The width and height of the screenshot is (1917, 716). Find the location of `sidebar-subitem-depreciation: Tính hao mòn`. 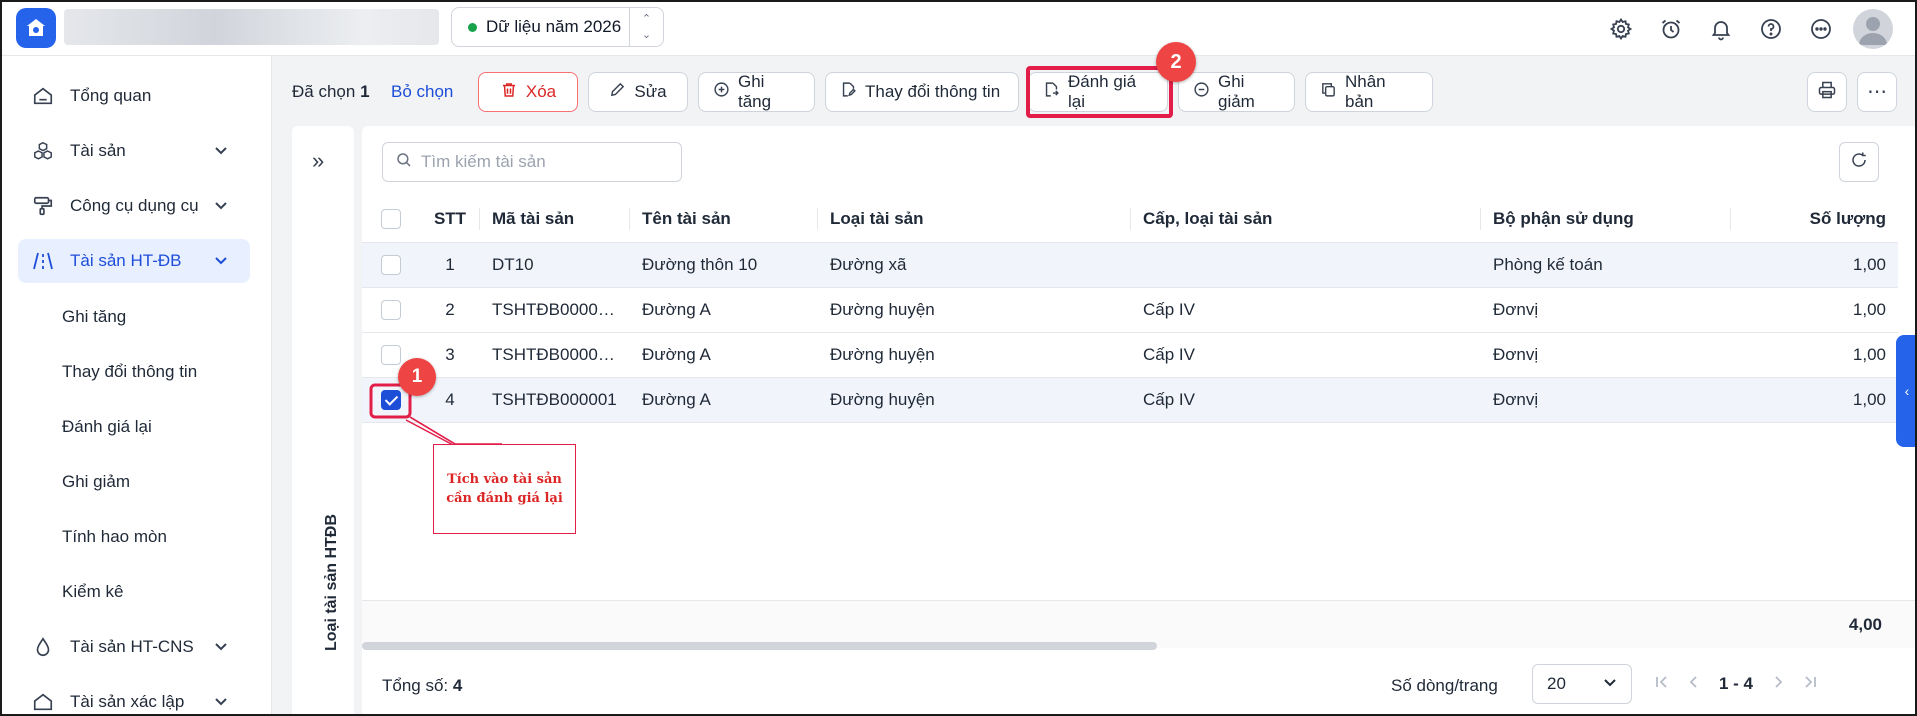

sidebar-subitem-depreciation: Tính hao mòn is located at coordinates (114, 537).